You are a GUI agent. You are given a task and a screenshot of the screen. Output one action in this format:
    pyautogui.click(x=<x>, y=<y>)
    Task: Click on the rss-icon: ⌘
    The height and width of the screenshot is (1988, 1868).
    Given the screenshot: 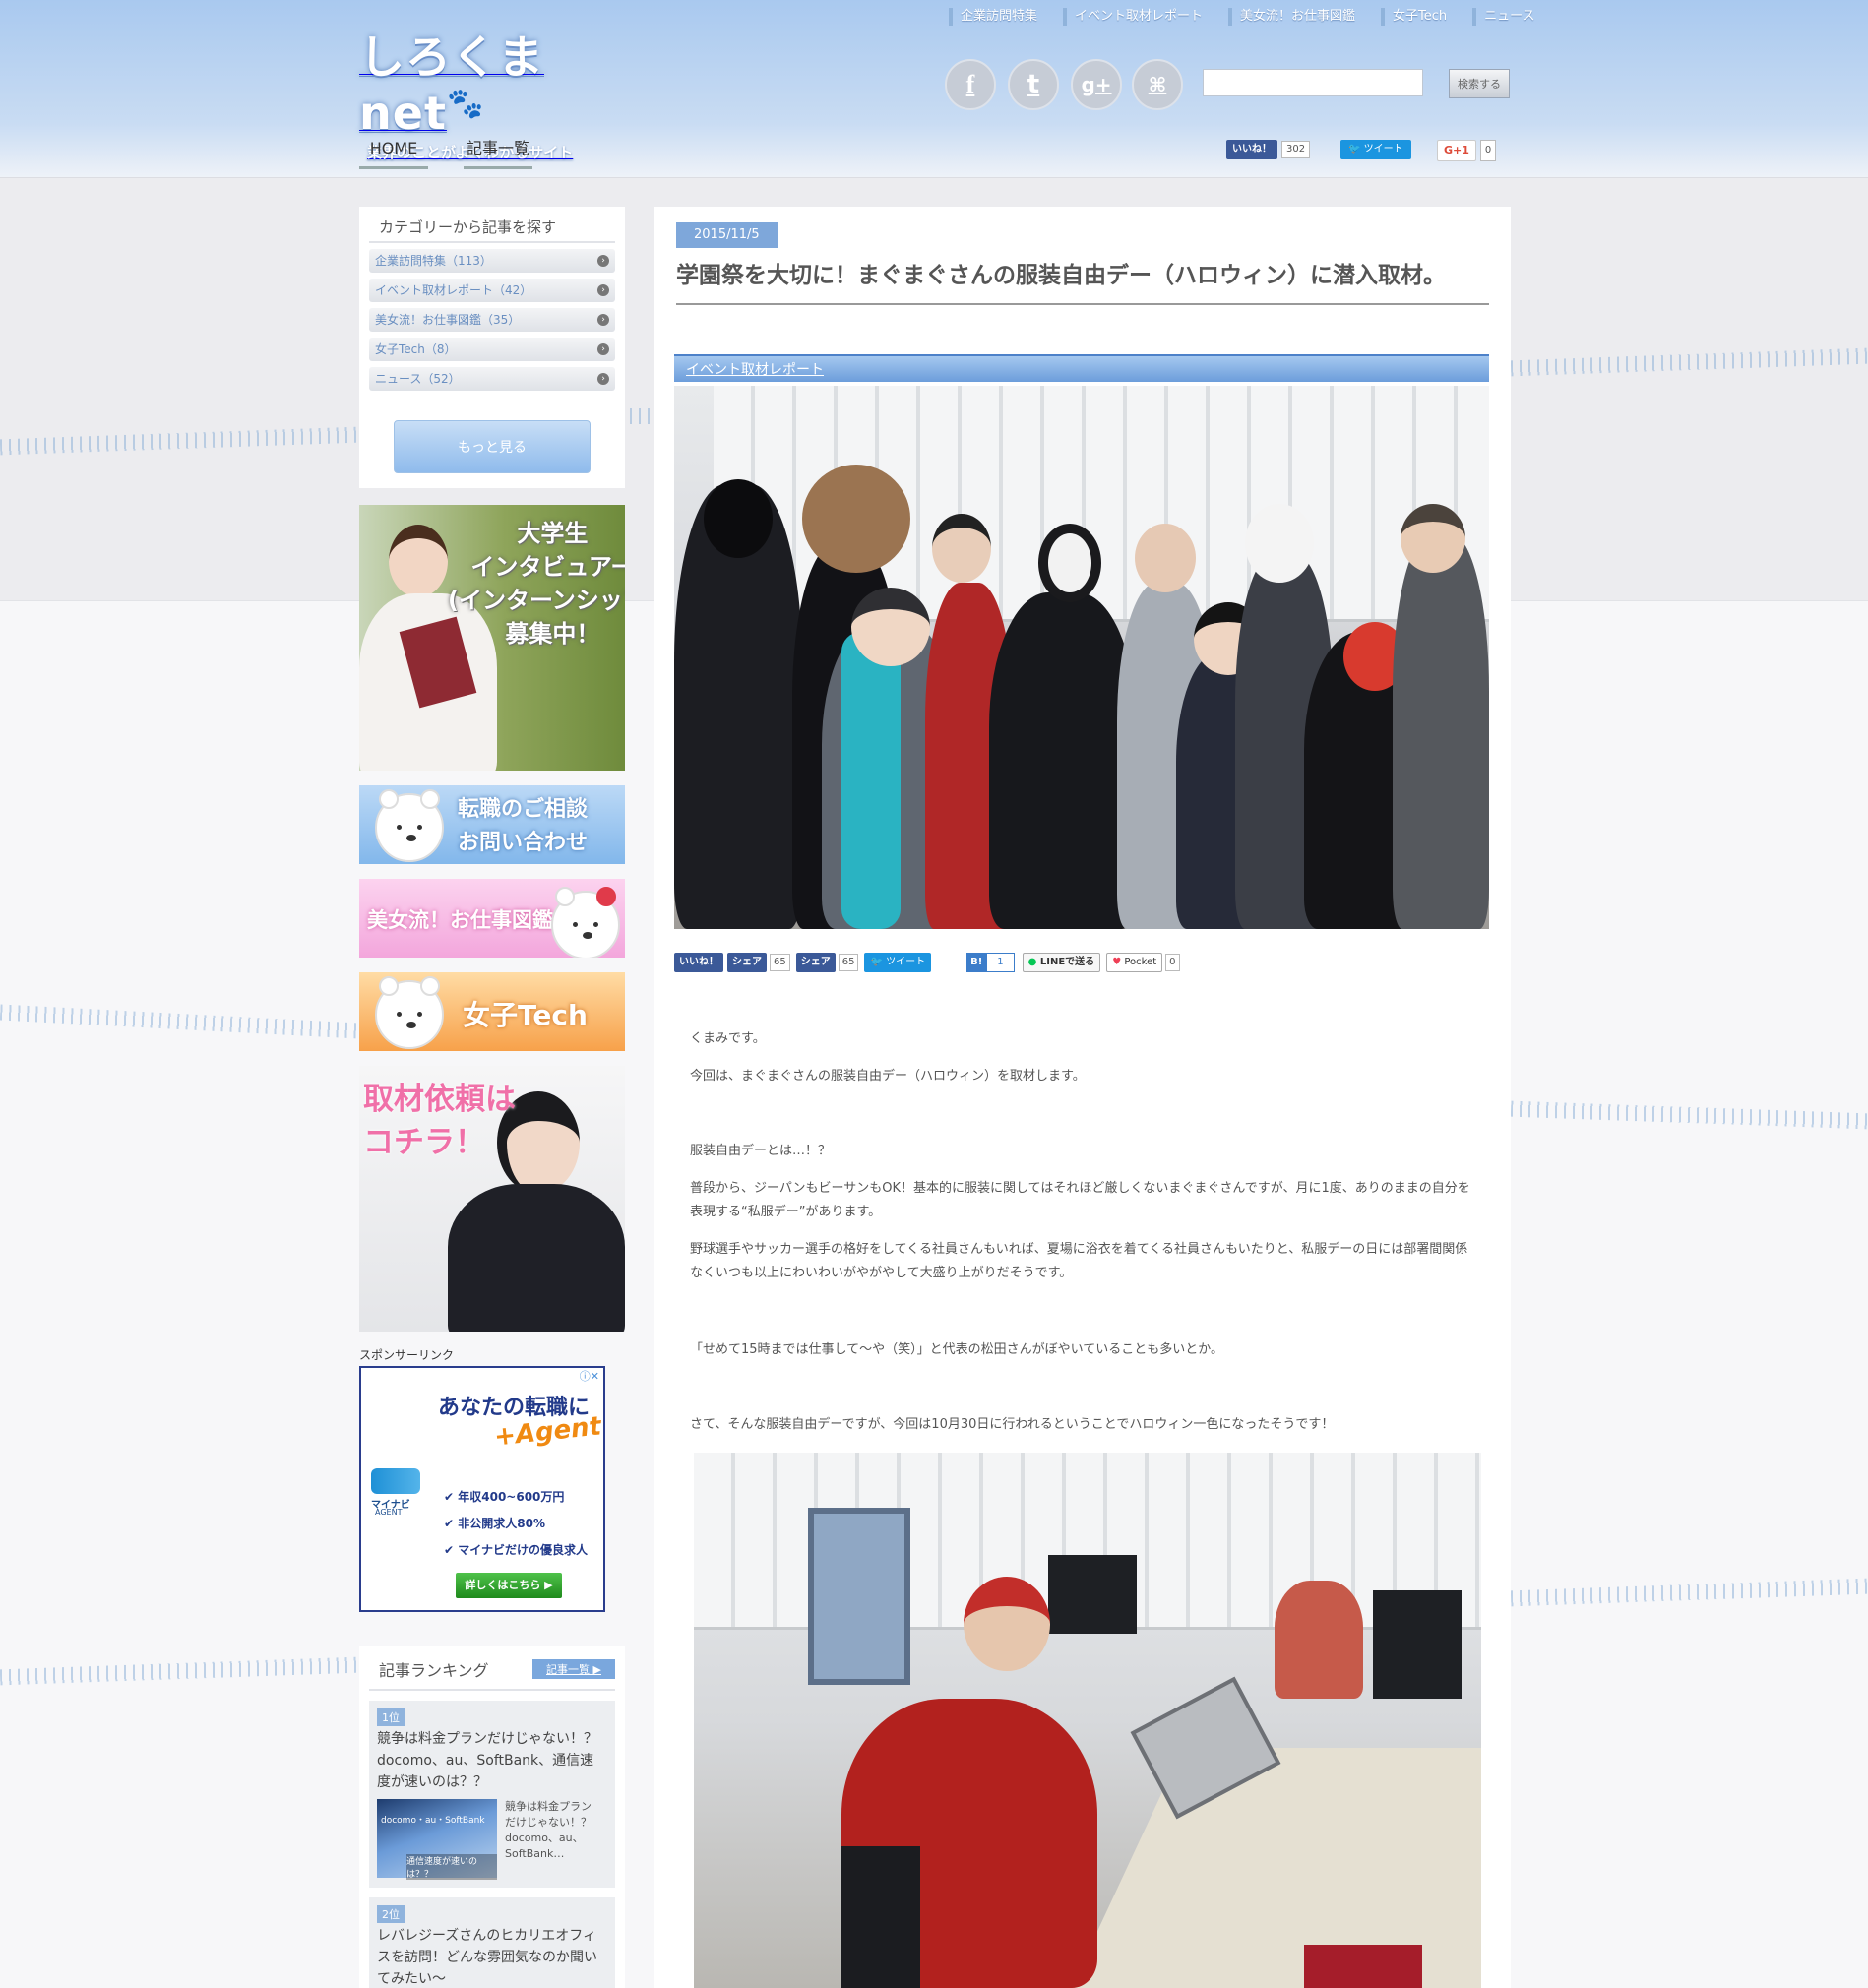 What is the action you would take?
    pyautogui.click(x=1157, y=84)
    